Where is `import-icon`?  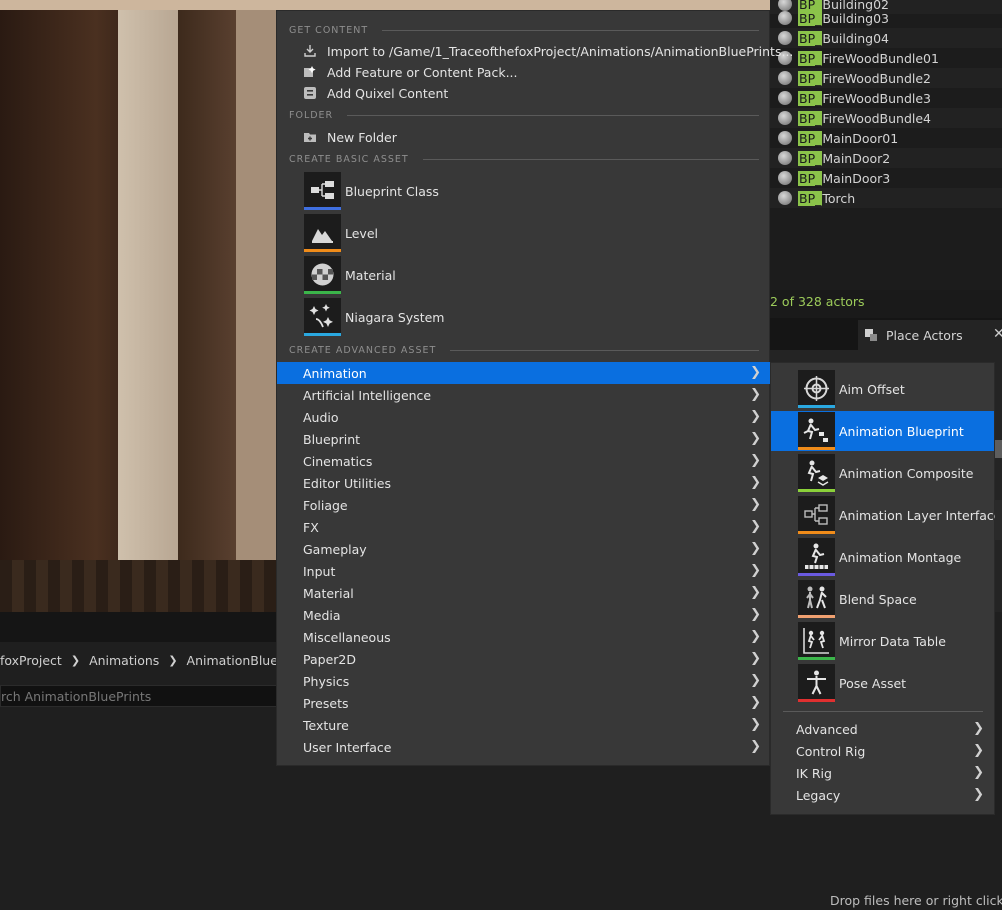 import-icon is located at coordinates (310, 51).